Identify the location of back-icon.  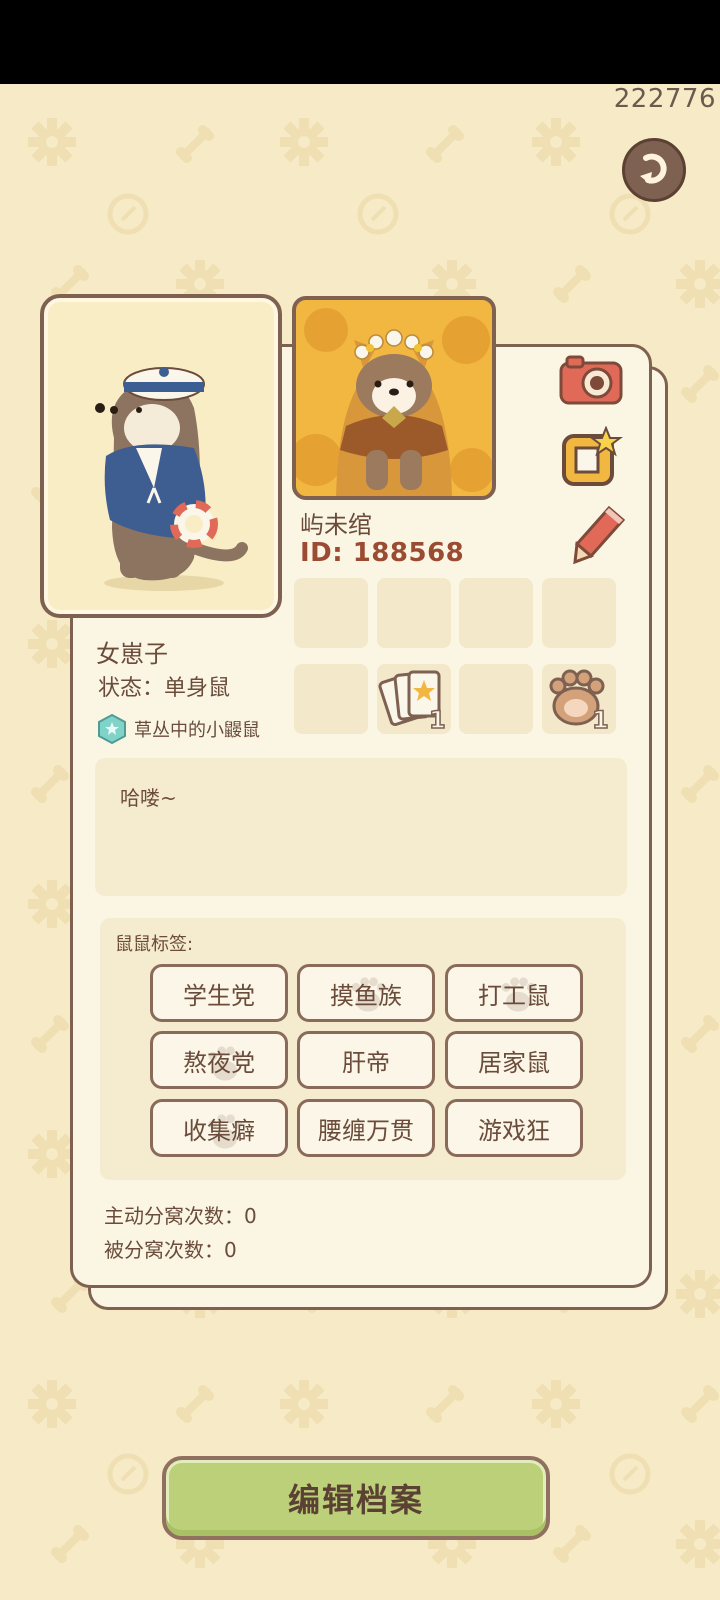
(653, 168).